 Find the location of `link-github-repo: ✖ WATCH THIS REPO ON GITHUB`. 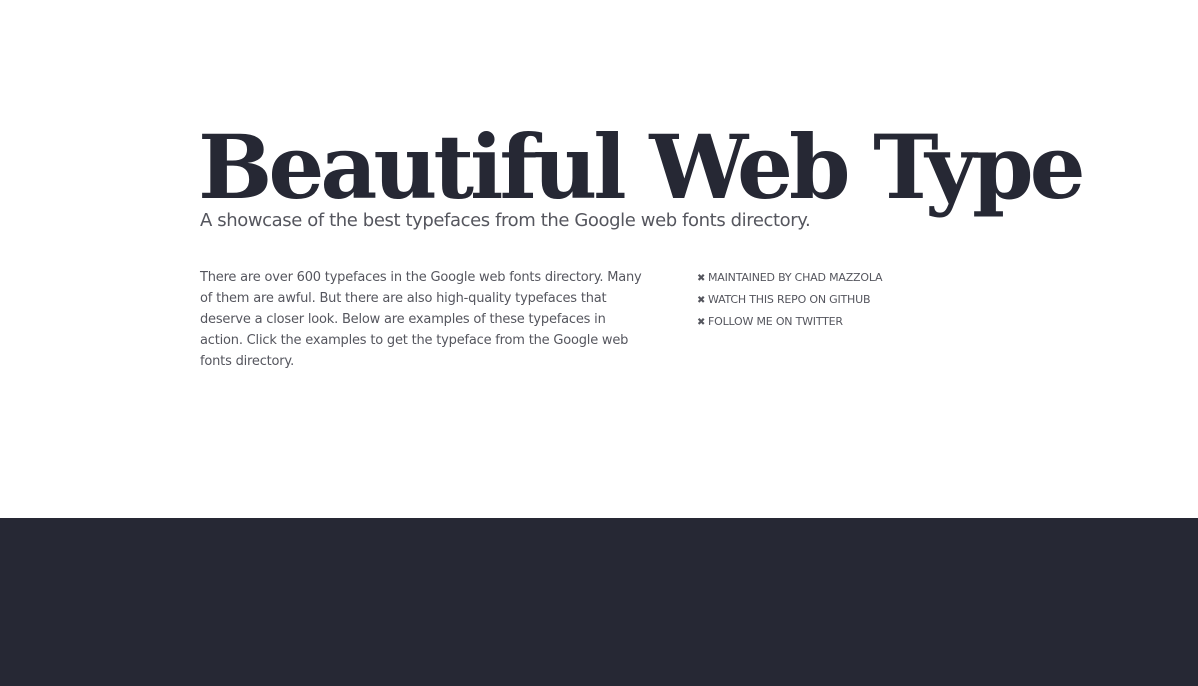

link-github-repo: ✖ WATCH THIS REPO ON GITHUB is located at coordinates (789, 300).